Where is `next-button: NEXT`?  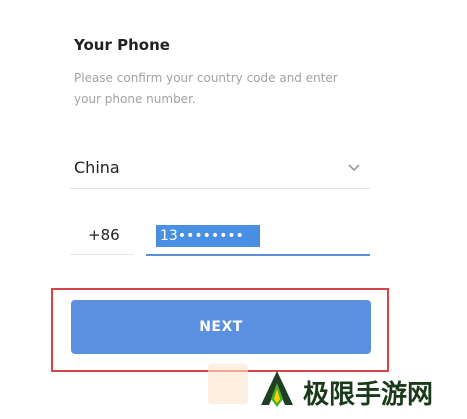 next-button: NEXT is located at coordinates (221, 327).